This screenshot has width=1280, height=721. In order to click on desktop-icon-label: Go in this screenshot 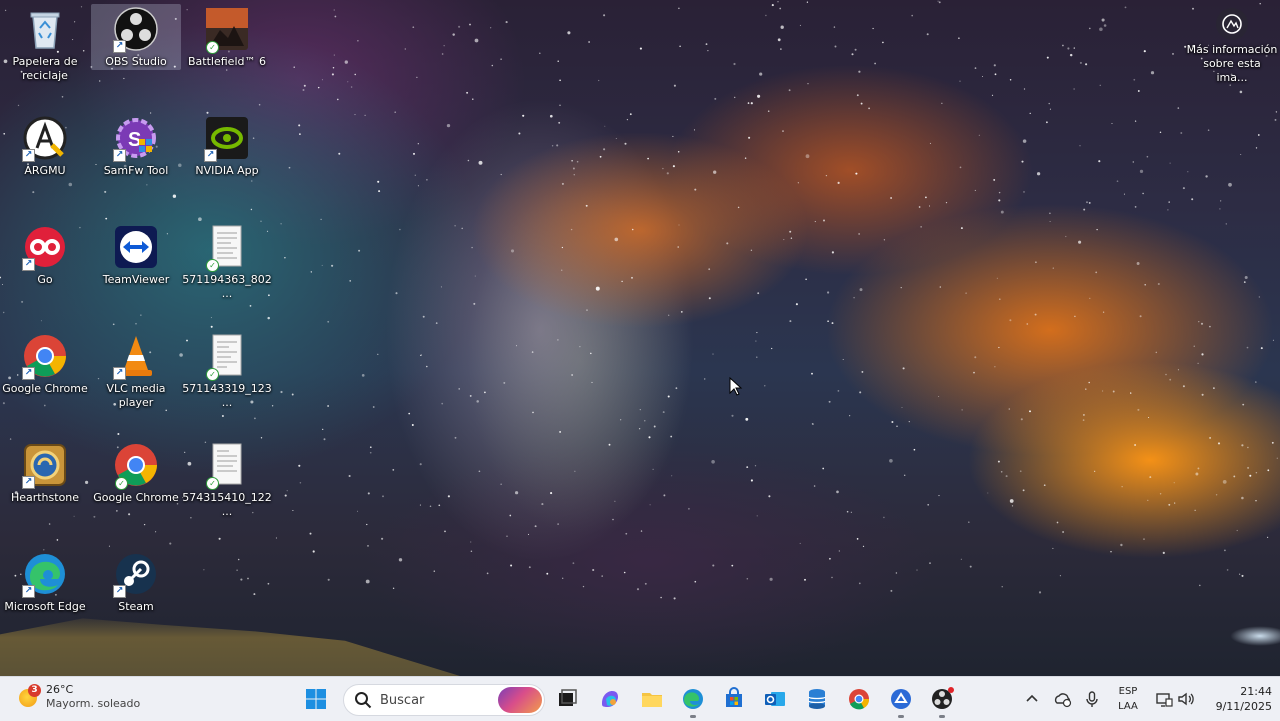, I will do `click(45, 279)`.